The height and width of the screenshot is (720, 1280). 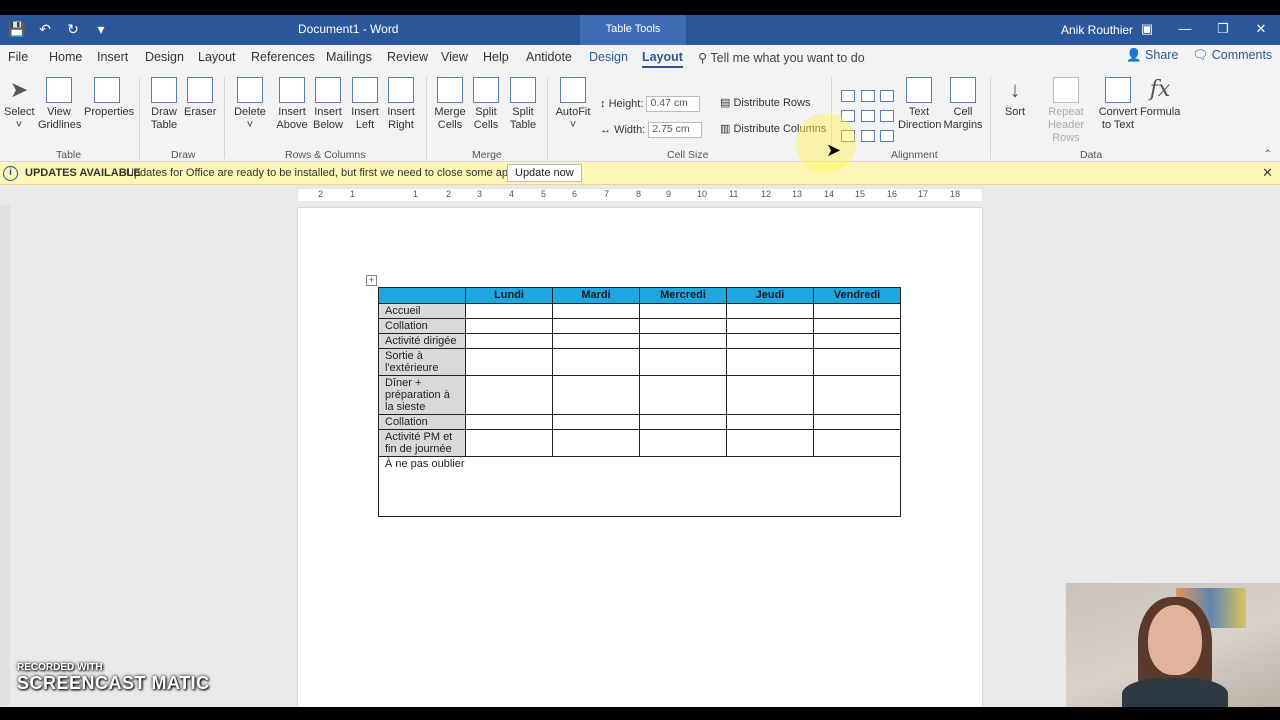 What do you see at coordinates (781, 57) in the screenshot?
I see `tell-me-search: ⚲ Tell me what you want to do` at bounding box center [781, 57].